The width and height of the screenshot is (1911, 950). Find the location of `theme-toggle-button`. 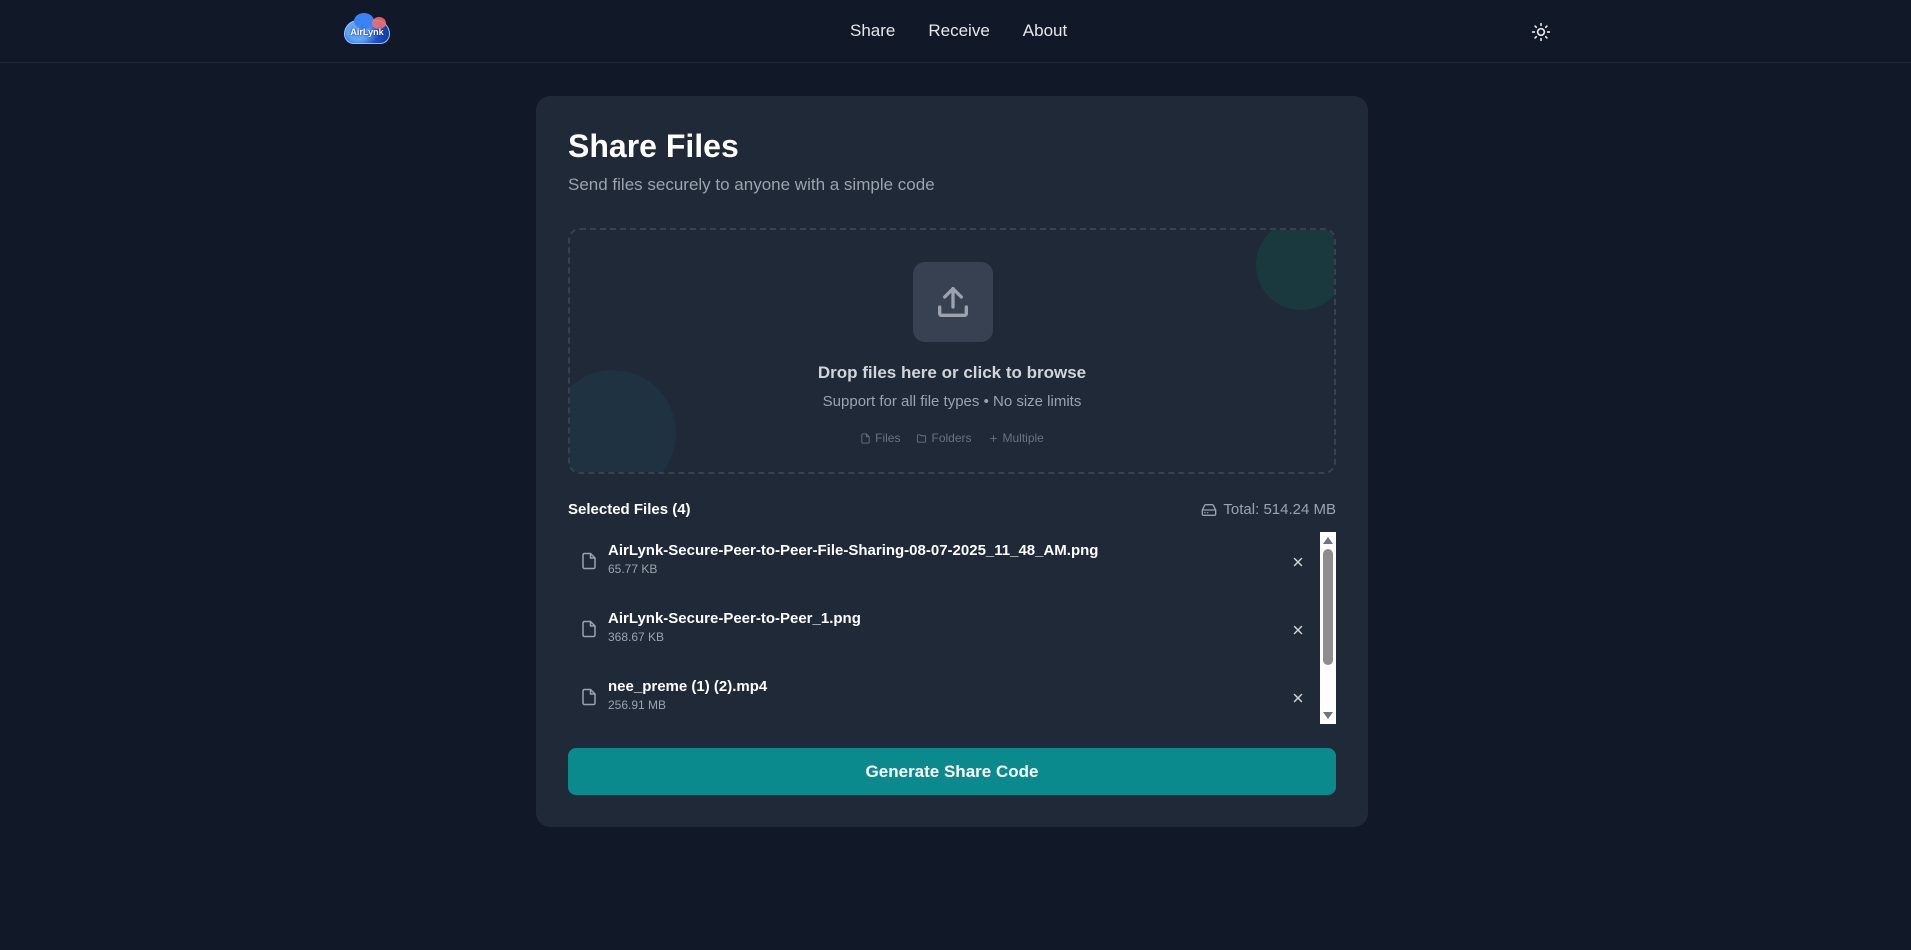

theme-toggle-button is located at coordinates (1541, 32).